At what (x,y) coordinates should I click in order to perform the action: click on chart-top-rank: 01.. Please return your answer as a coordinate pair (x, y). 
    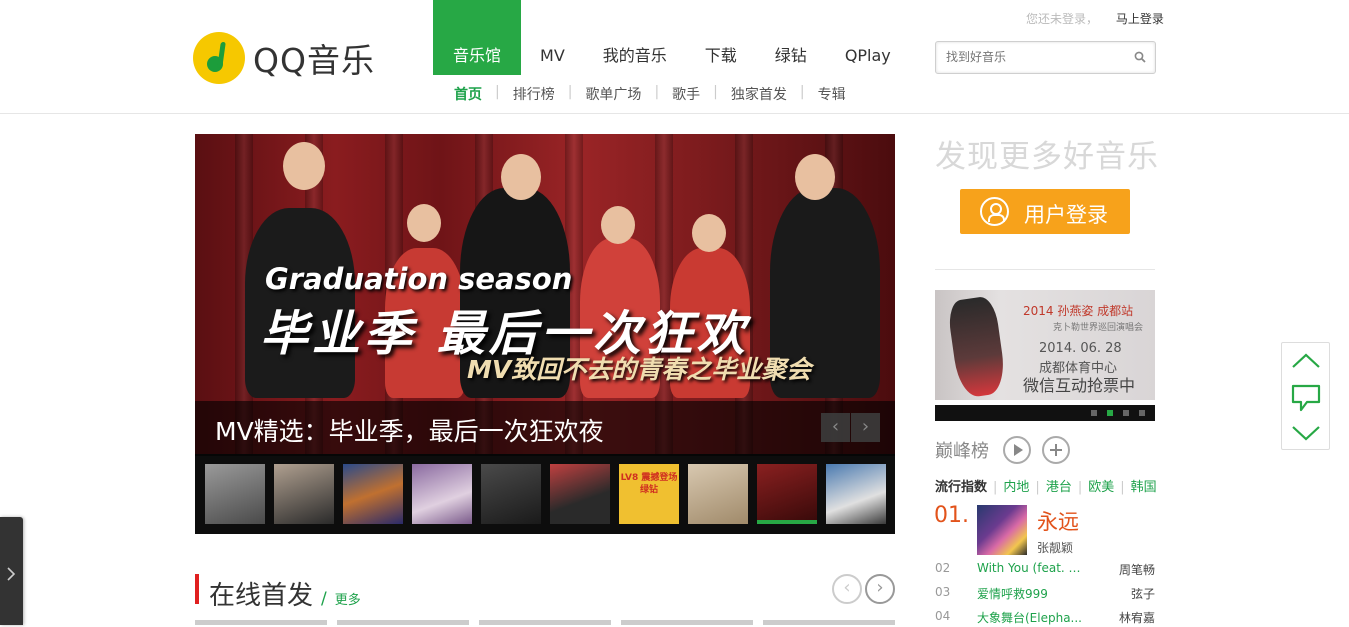
    Looking at the image, I should click on (951, 515).